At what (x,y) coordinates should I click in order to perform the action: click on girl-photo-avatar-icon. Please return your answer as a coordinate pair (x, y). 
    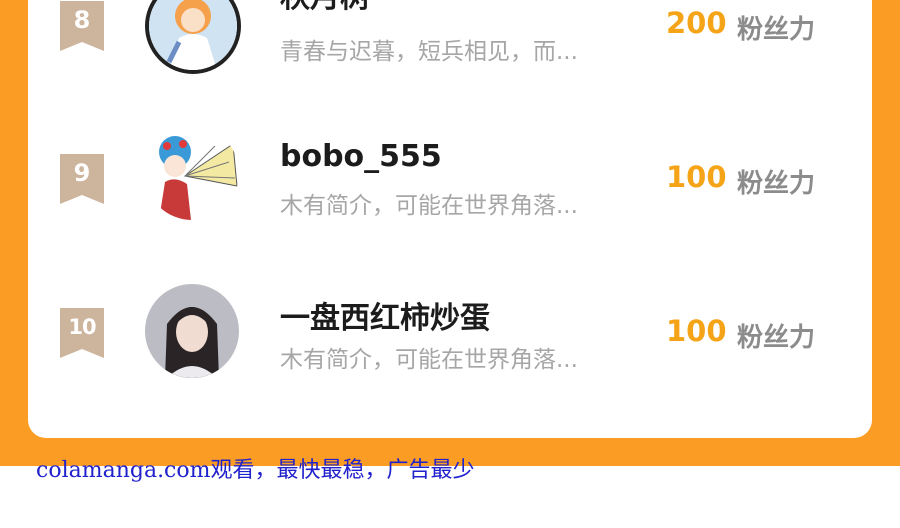
    Looking at the image, I should click on (192, 331).